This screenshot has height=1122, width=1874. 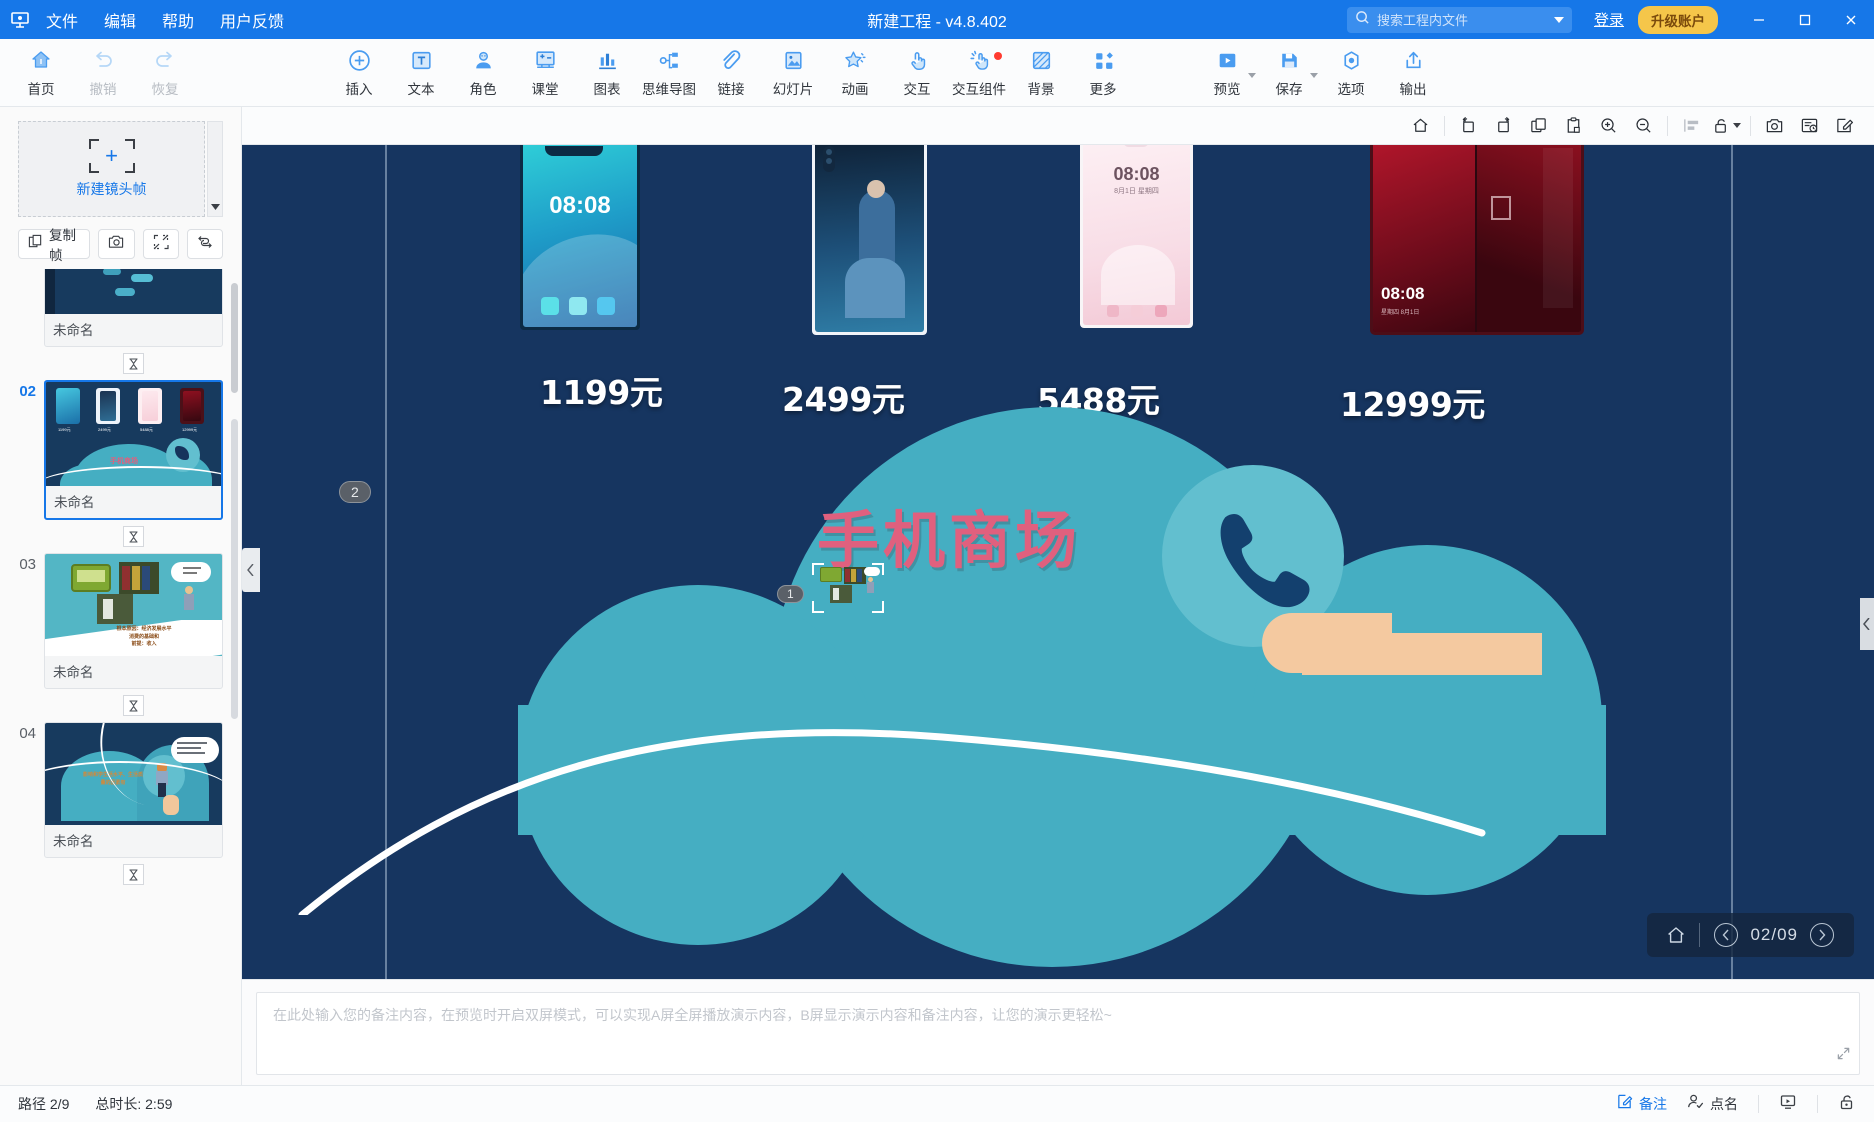 What do you see at coordinates (1468, 126) in the screenshot?
I see `rotate-left-button` at bounding box center [1468, 126].